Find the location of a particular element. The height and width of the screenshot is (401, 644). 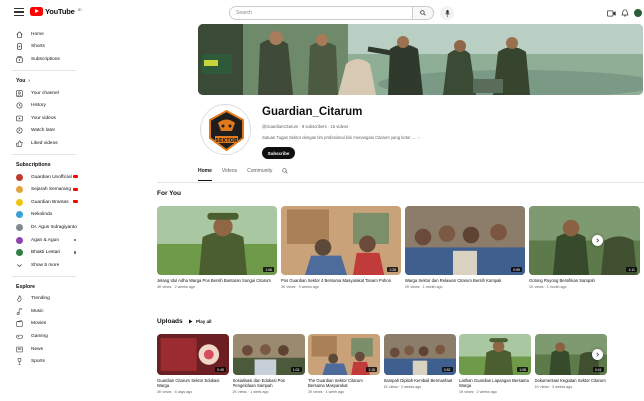

sidebar-item-subscription: Guardian Brantas is located at coordinates (43, 202).